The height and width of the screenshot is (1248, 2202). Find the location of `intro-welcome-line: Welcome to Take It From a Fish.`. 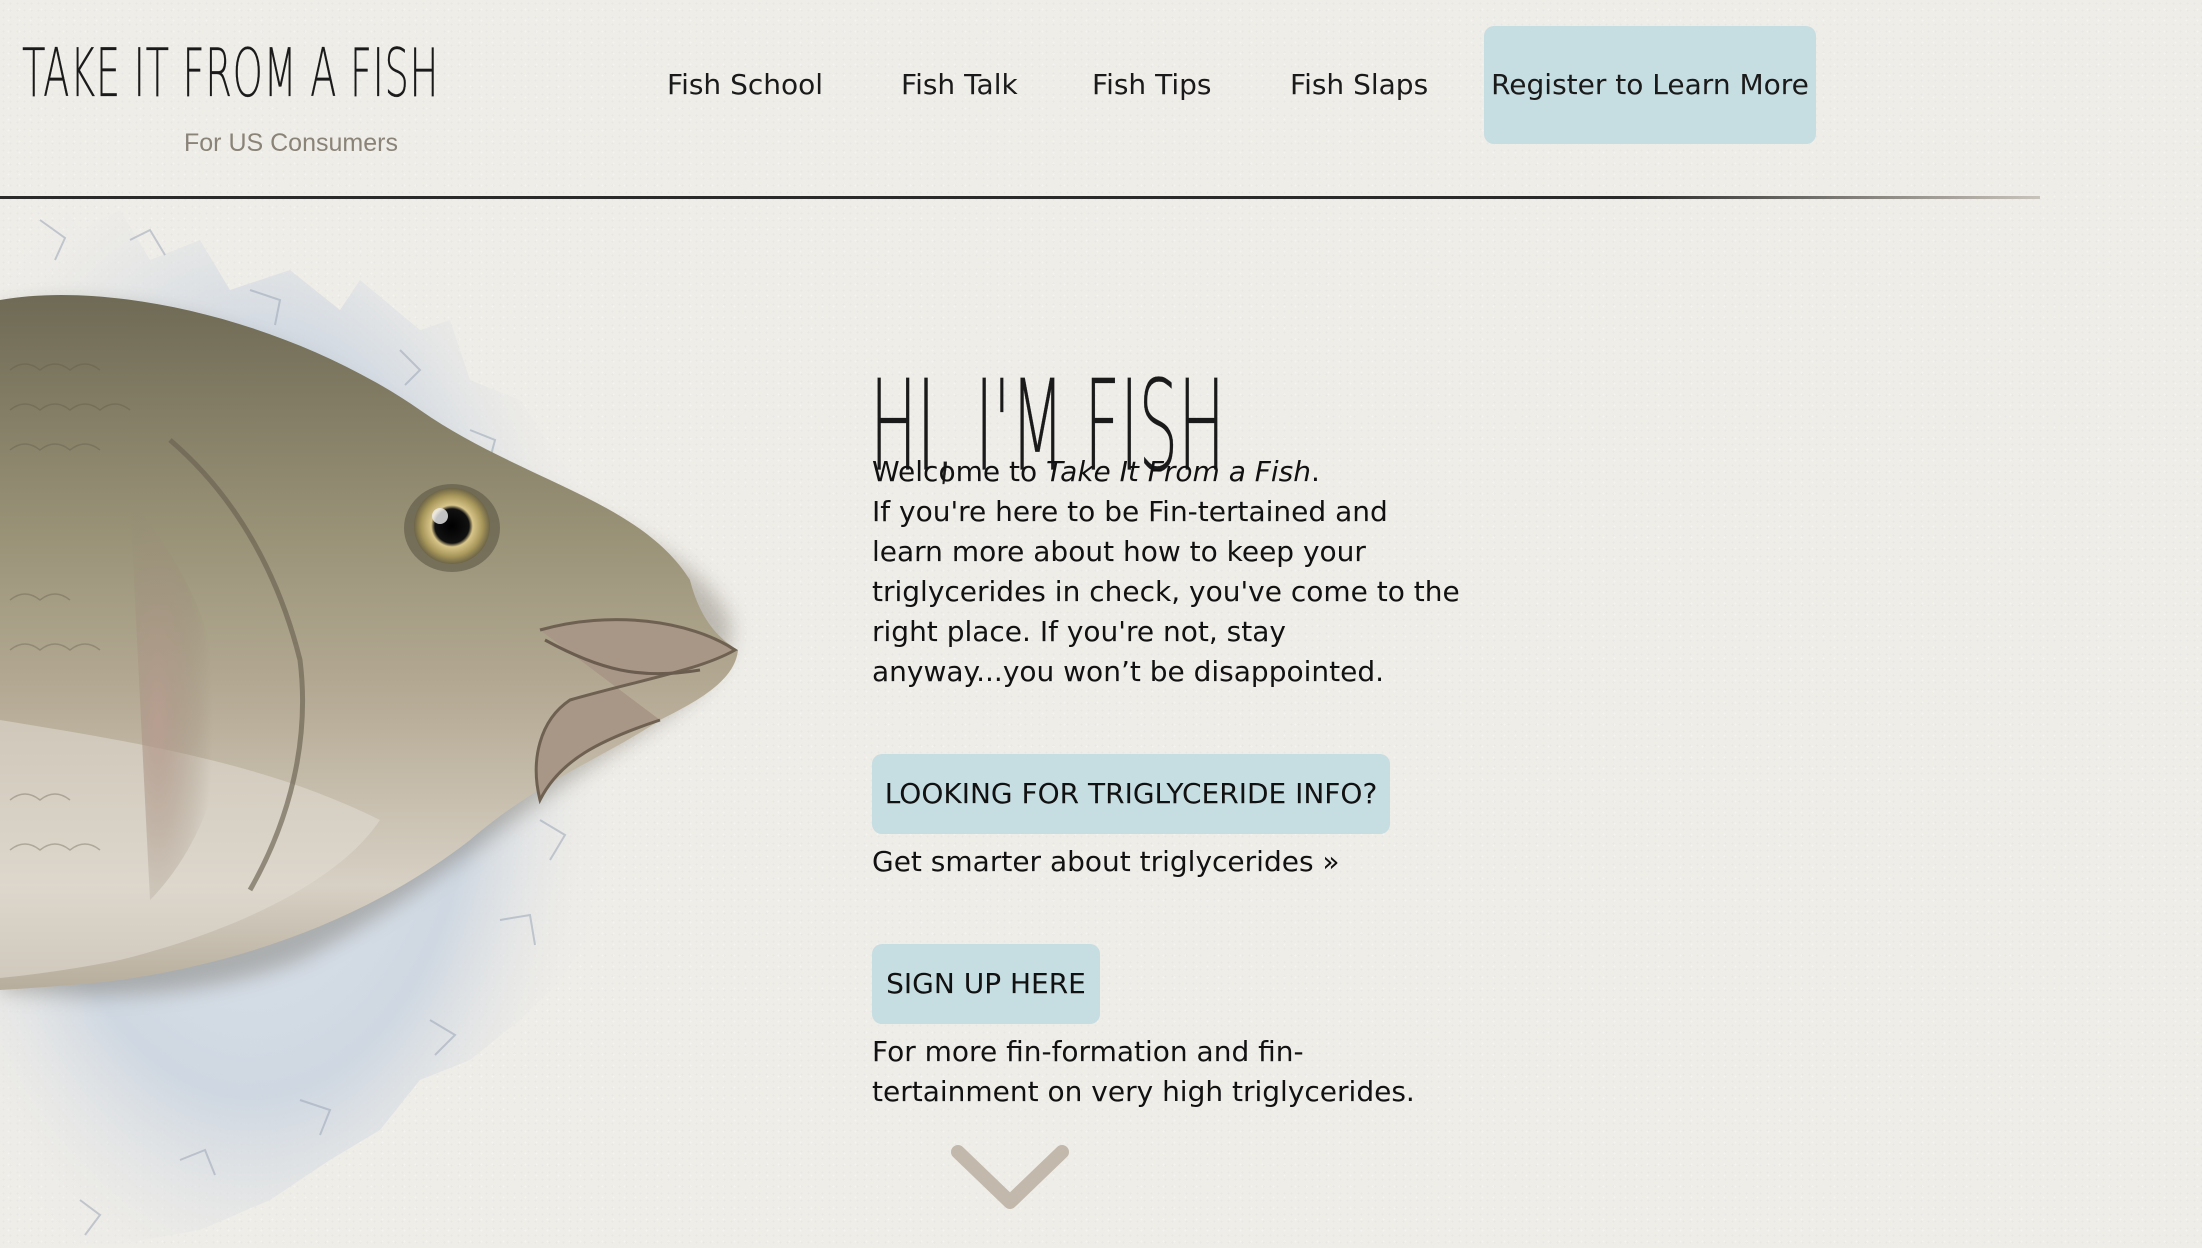

intro-welcome-line: Welcome to Take It From a Fish. is located at coordinates (1152, 472).